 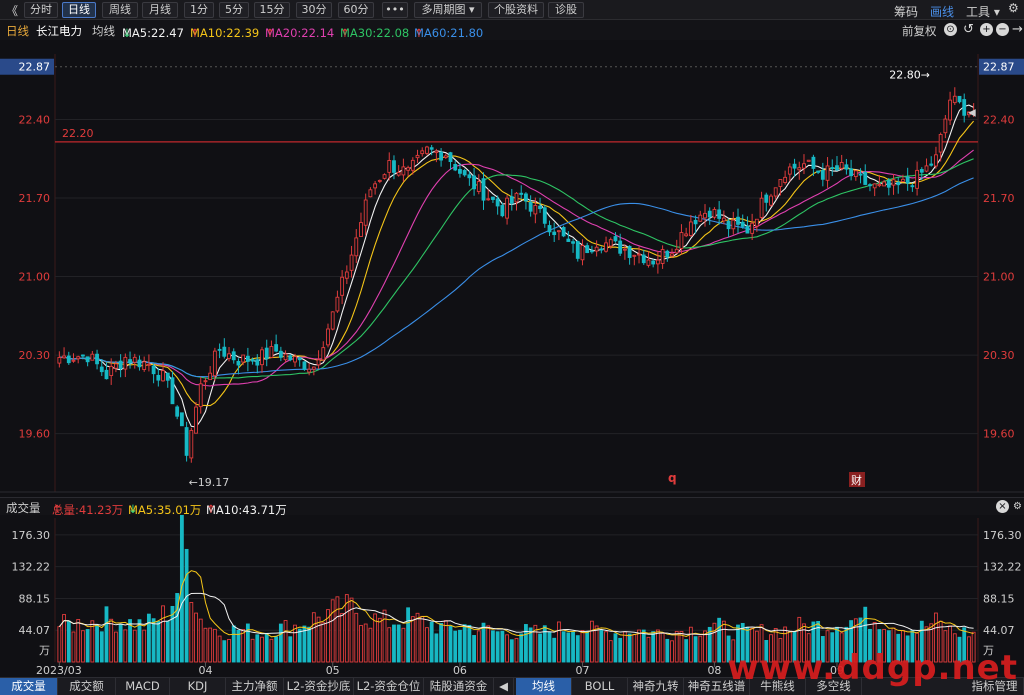 I want to click on tools-dropdown: 工具 ▾, so click(x=983, y=11).